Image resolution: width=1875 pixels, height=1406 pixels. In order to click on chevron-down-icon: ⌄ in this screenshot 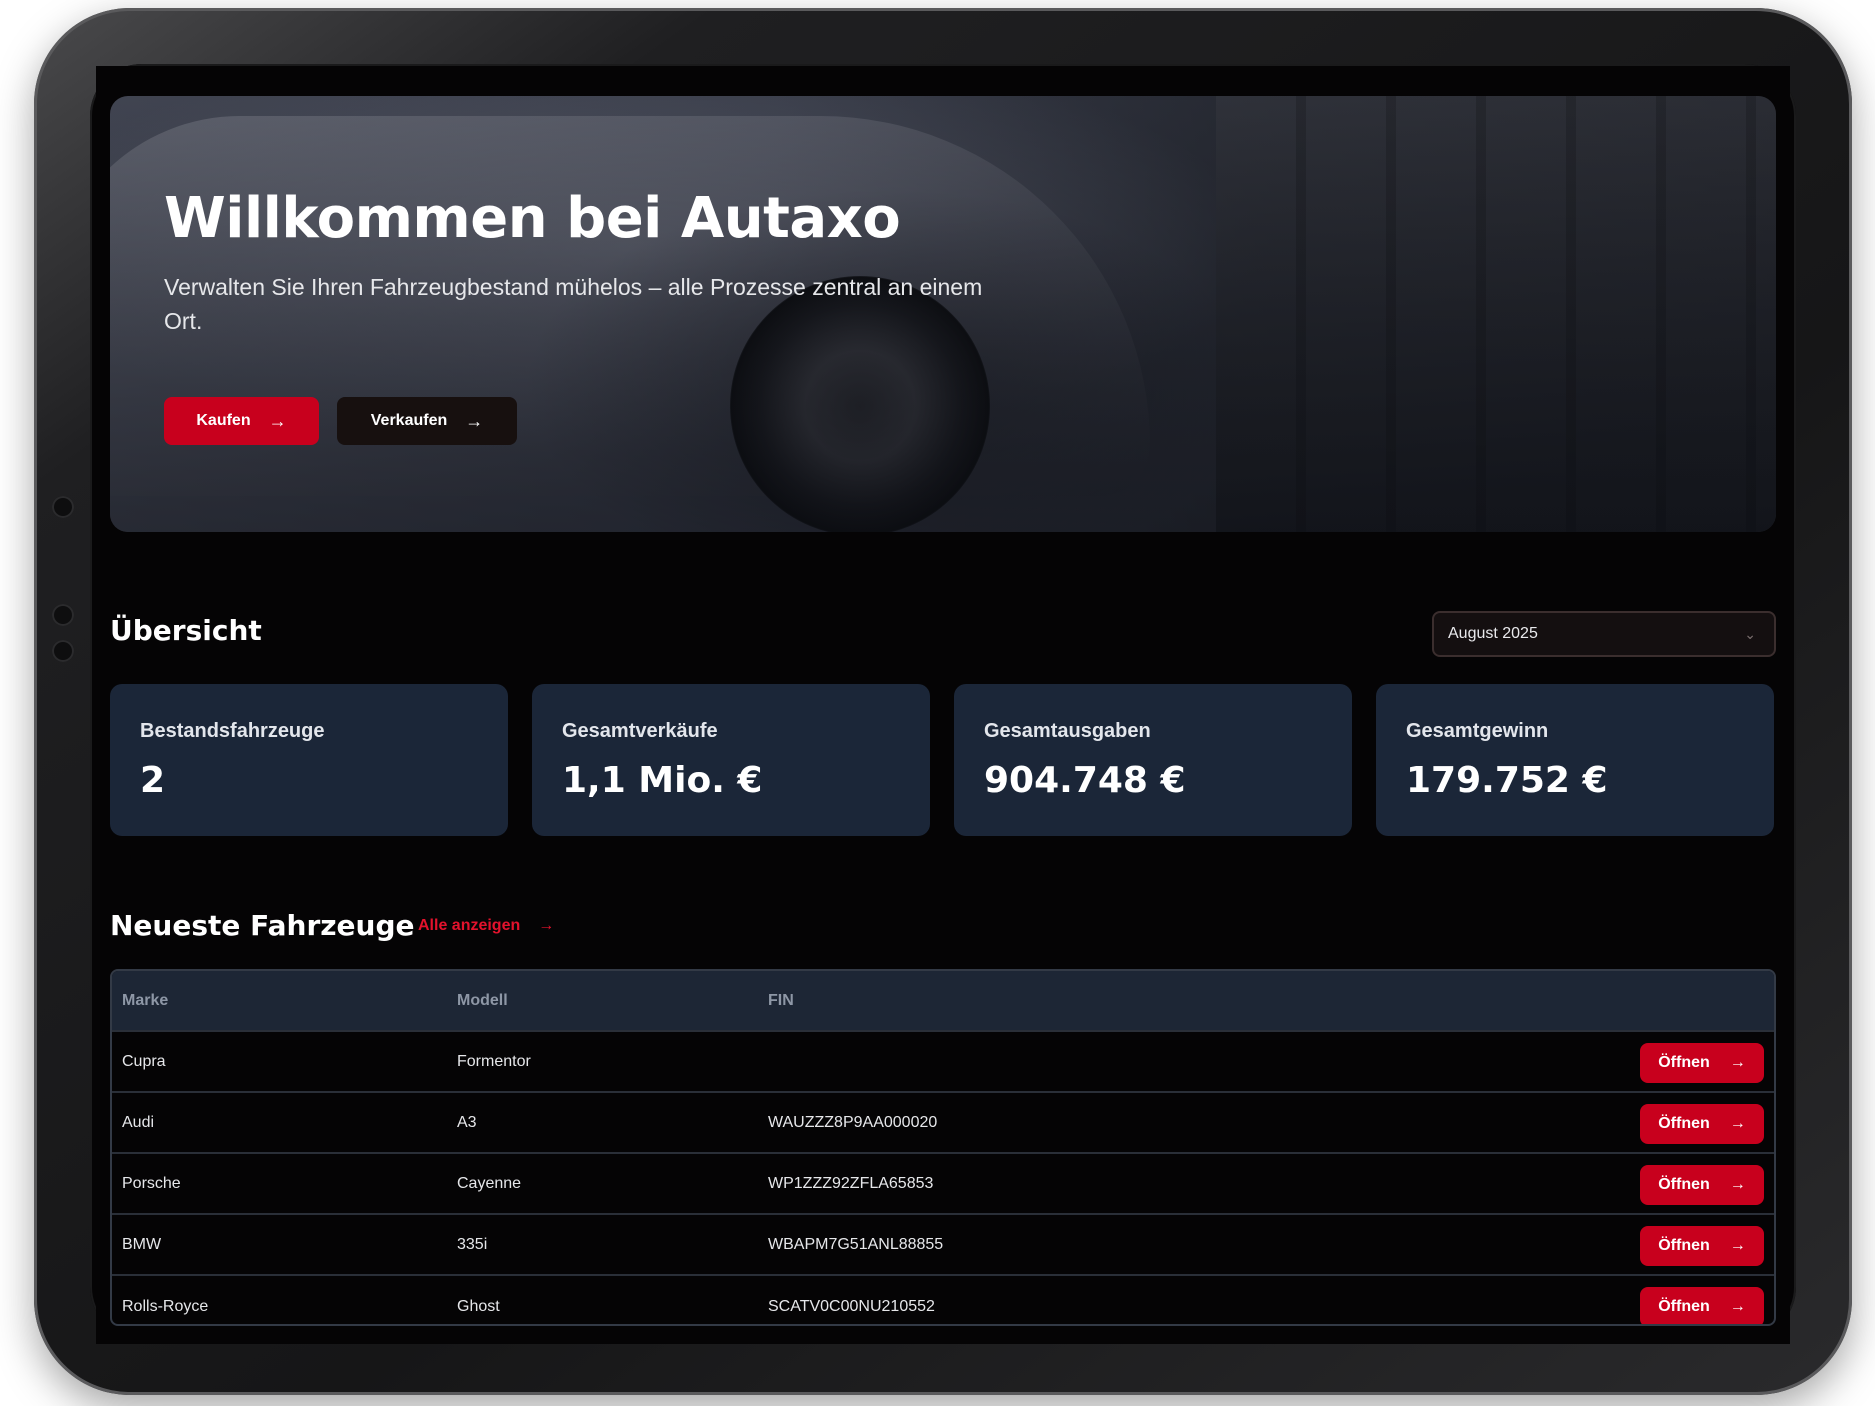, I will do `click(1750, 633)`.